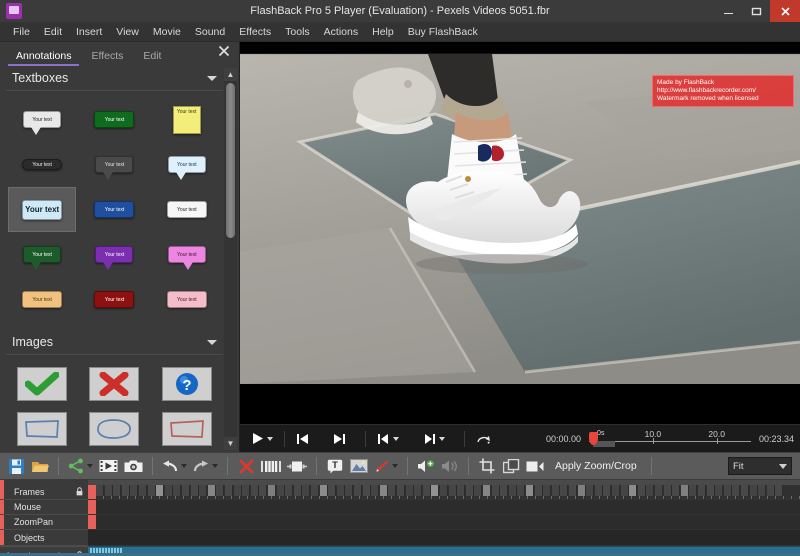 The width and height of the screenshot is (800, 556). Describe the element at coordinates (230, 160) in the screenshot. I see `scrollbar-thumb` at that location.